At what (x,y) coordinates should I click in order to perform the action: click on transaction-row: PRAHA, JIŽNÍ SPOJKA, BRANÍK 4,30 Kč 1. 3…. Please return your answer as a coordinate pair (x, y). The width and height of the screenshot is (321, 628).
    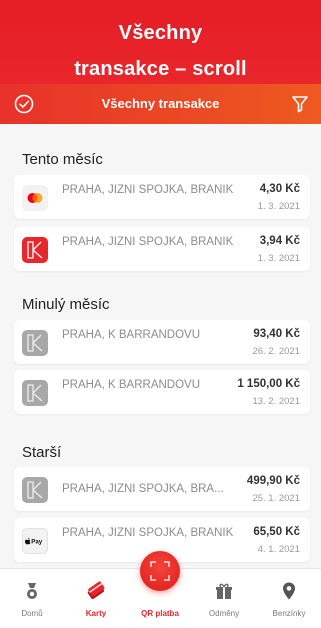
    Looking at the image, I should click on (162, 197).